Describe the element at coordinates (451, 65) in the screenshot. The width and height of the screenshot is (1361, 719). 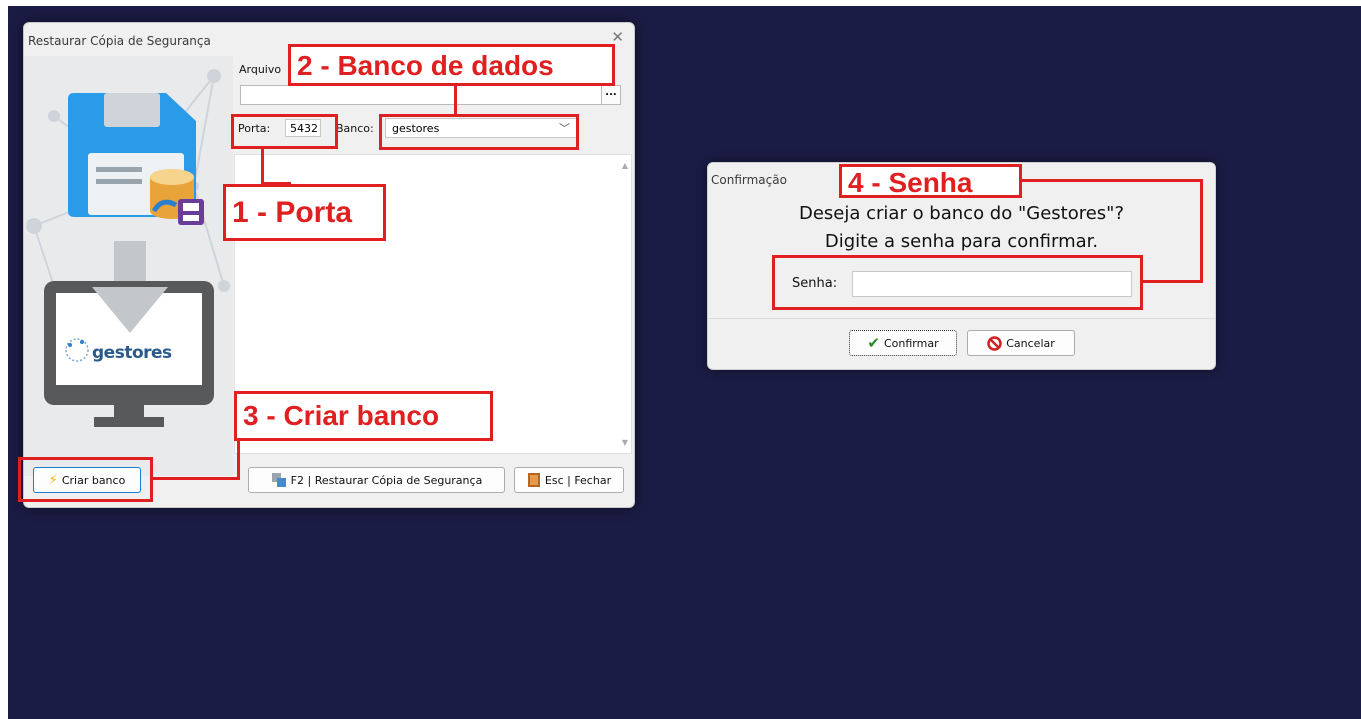
I see `banco-annotation: 2 - Banco de dados` at that location.